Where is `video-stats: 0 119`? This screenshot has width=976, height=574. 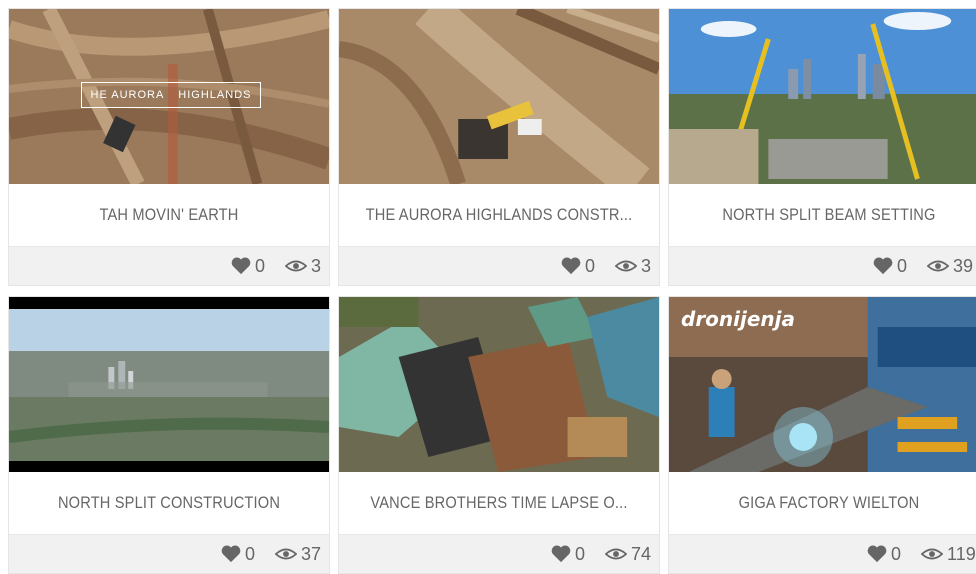
video-stats: 0 119 is located at coordinates (822, 553).